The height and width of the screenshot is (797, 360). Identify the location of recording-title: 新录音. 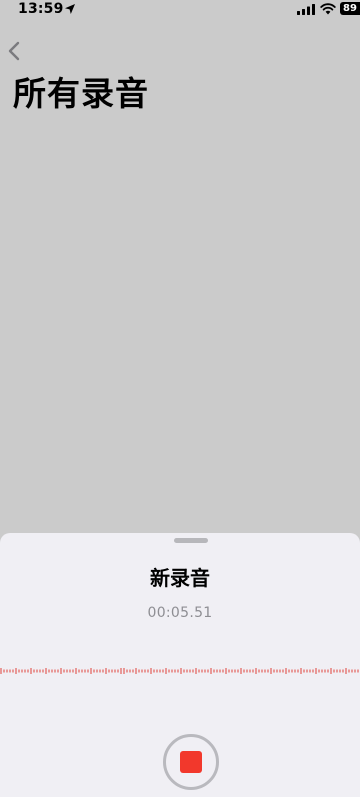
(180, 578).